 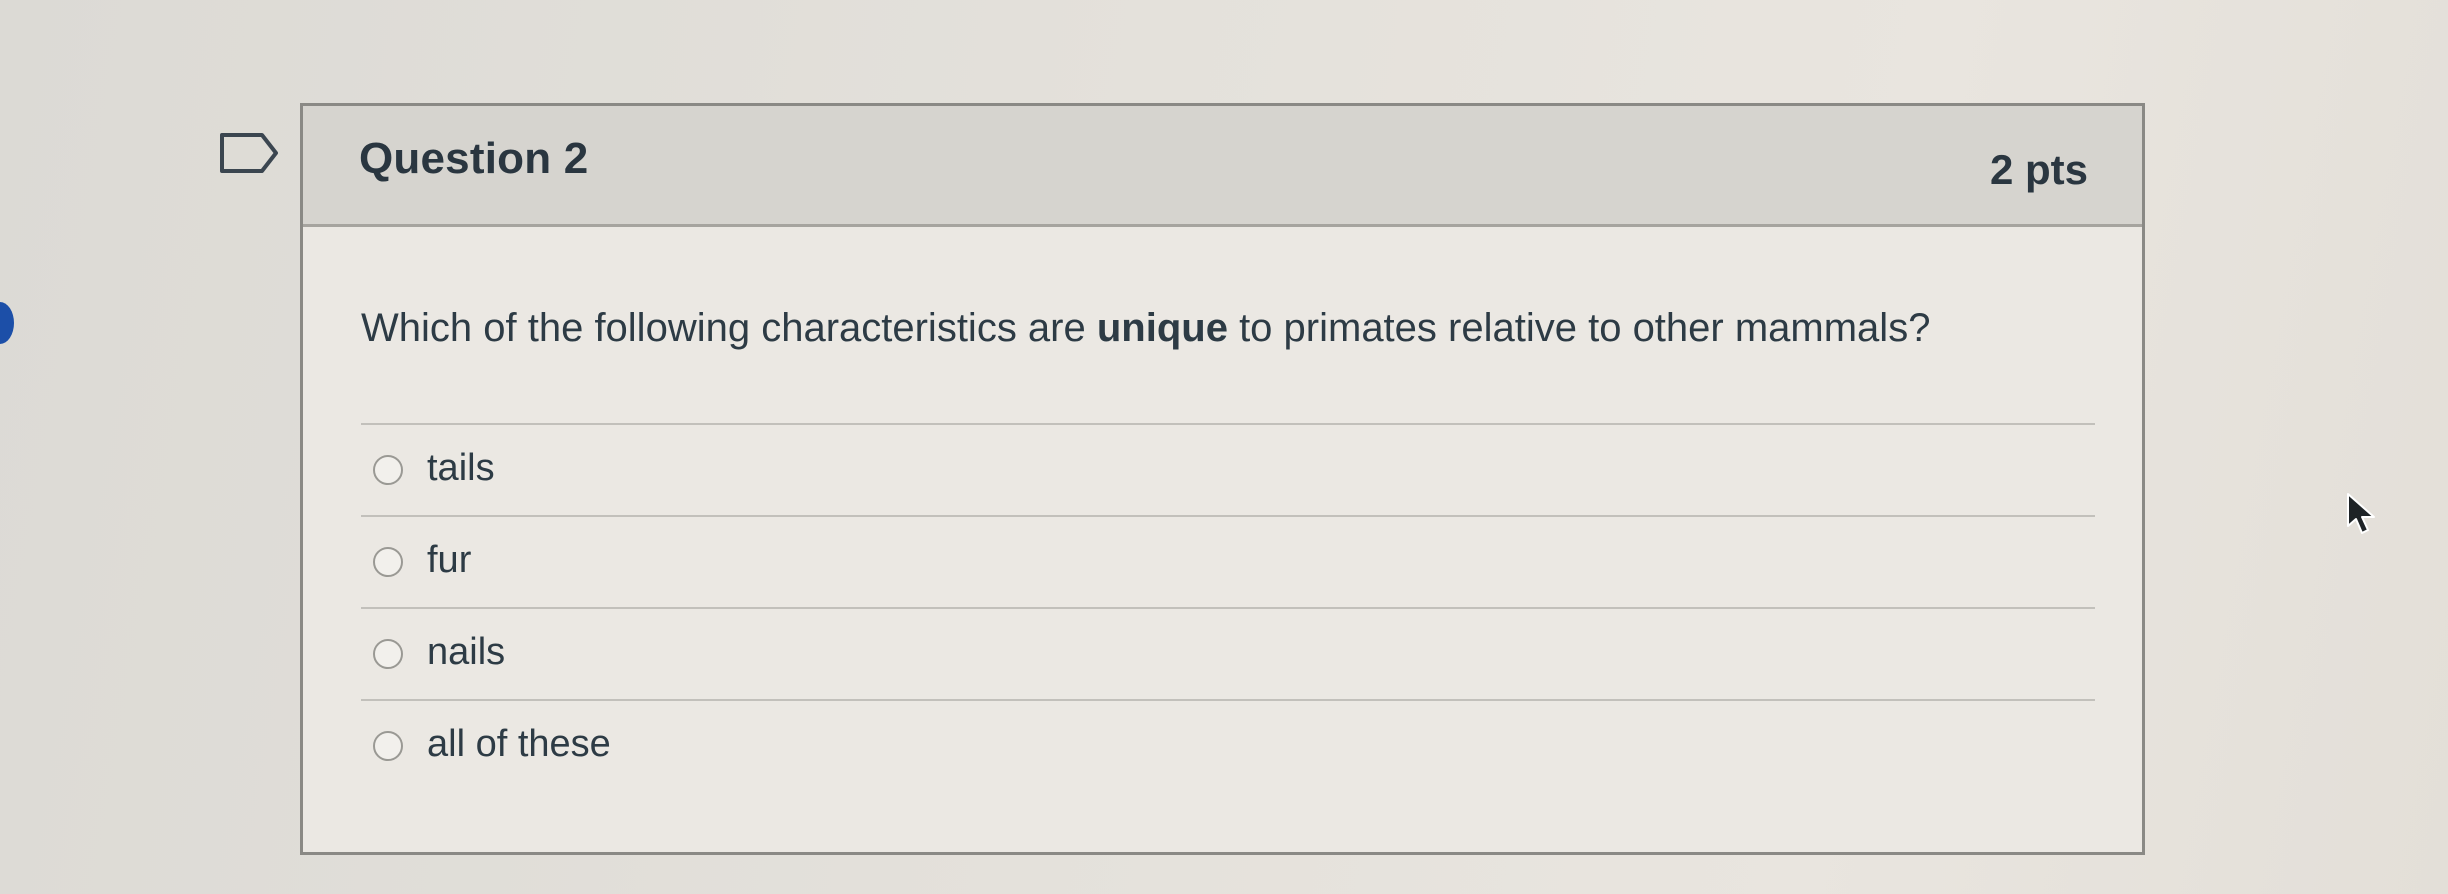 I want to click on answer-option: all of these, so click(x=1228, y=745).